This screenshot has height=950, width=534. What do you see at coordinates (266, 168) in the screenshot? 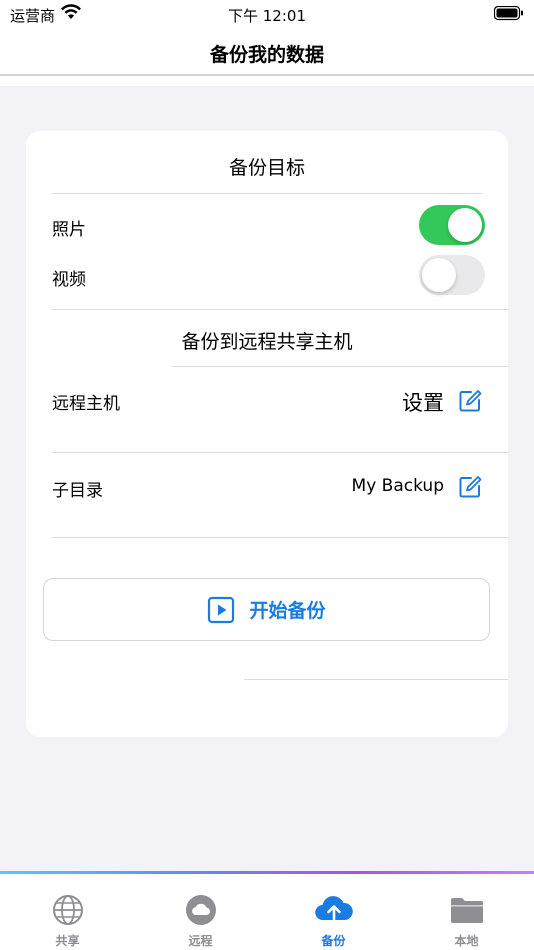
I see `backup-target-title: 备份目标` at bounding box center [266, 168].